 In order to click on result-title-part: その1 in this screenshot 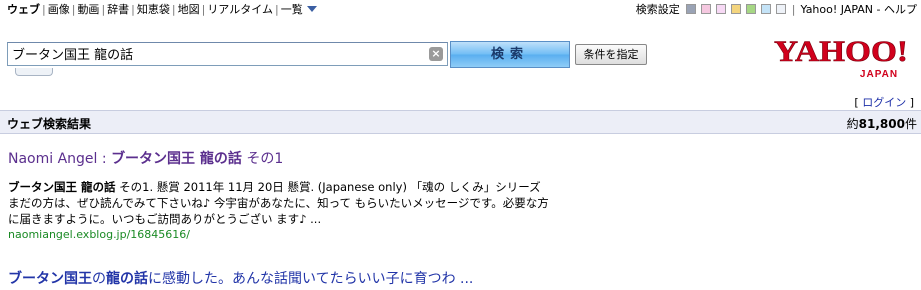, I will do `click(262, 159)`.